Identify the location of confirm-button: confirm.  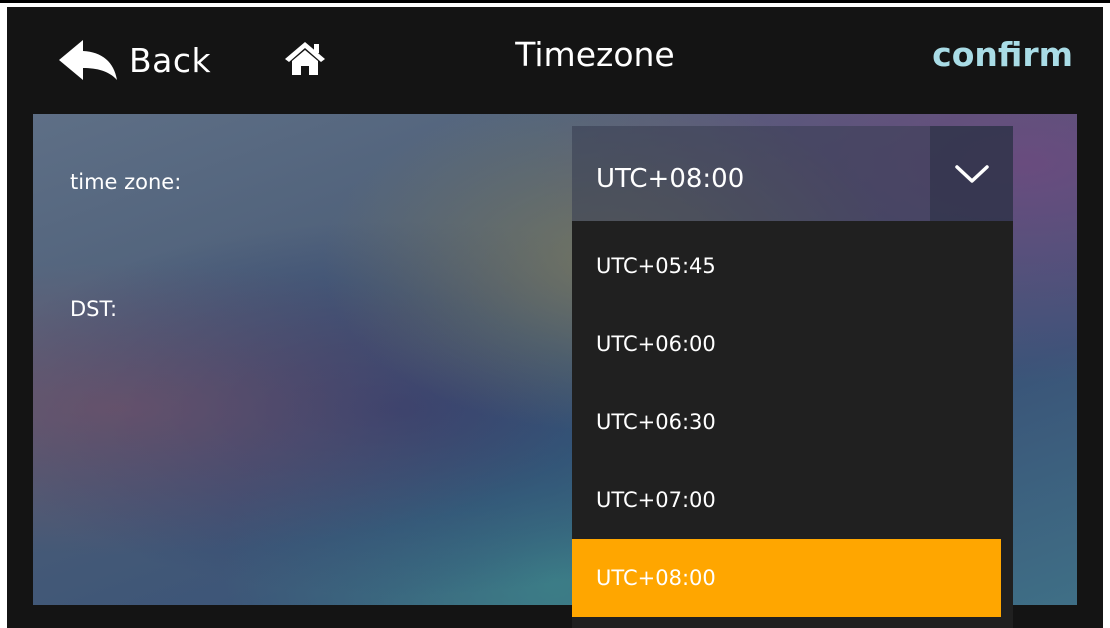
(1002, 54).